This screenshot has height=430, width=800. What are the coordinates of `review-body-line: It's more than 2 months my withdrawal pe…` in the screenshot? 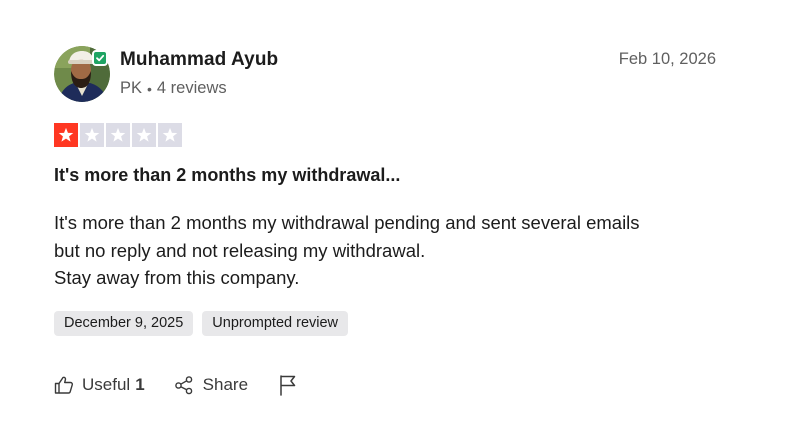 It's located at (347, 222).